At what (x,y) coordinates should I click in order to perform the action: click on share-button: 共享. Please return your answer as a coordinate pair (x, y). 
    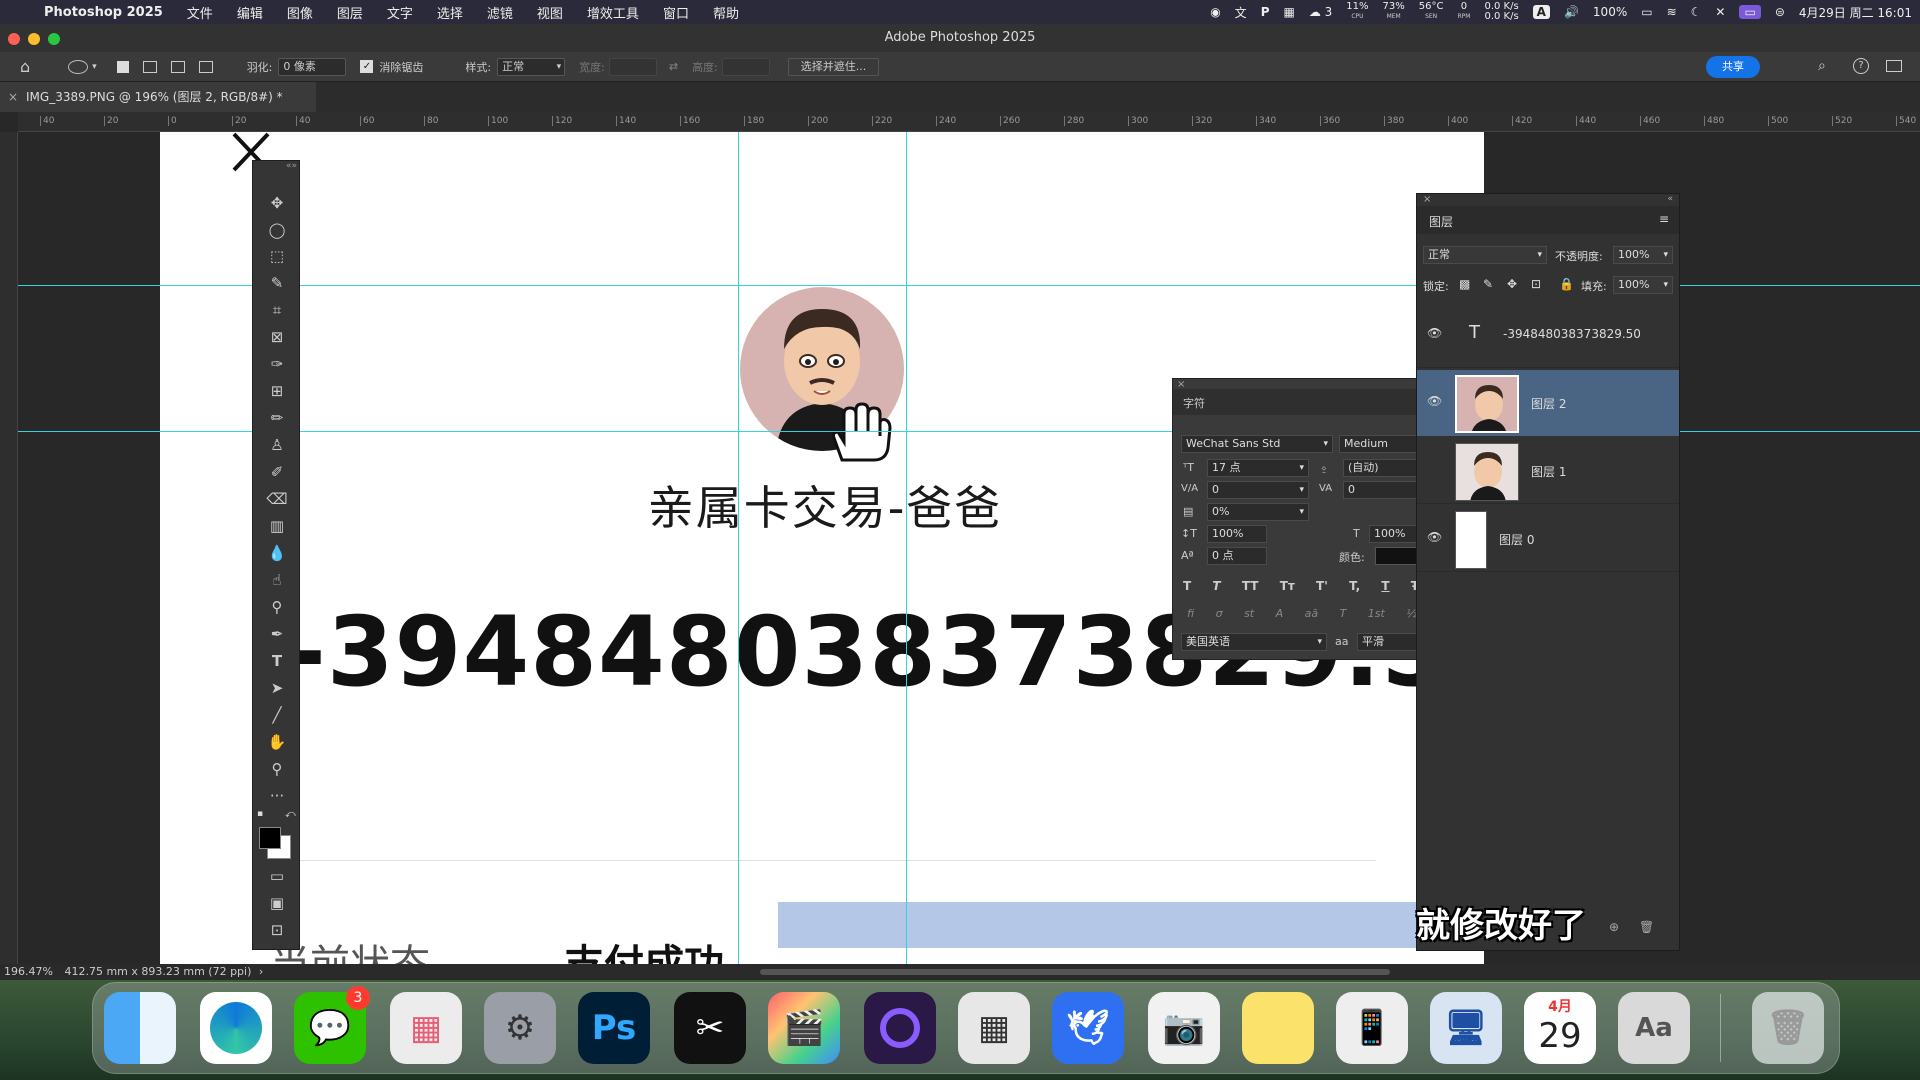
    Looking at the image, I should click on (1733, 67).